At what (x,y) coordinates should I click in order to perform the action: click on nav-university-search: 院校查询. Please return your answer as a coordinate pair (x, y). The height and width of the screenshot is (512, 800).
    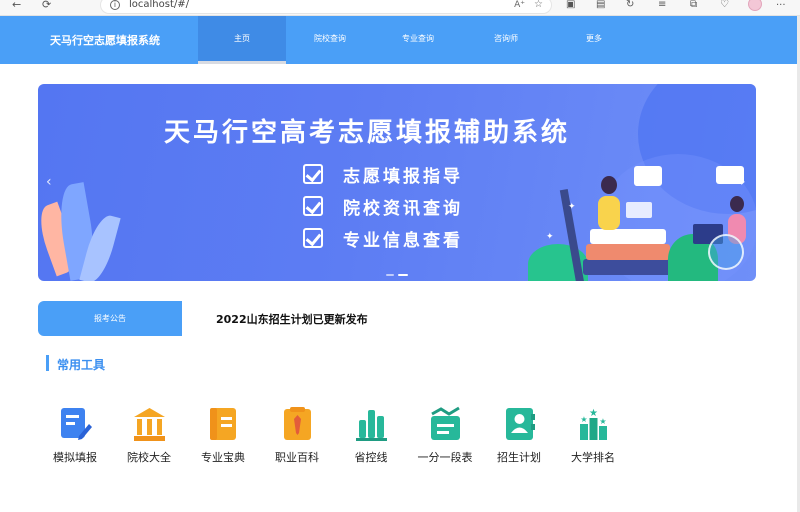
    Looking at the image, I should click on (330, 40).